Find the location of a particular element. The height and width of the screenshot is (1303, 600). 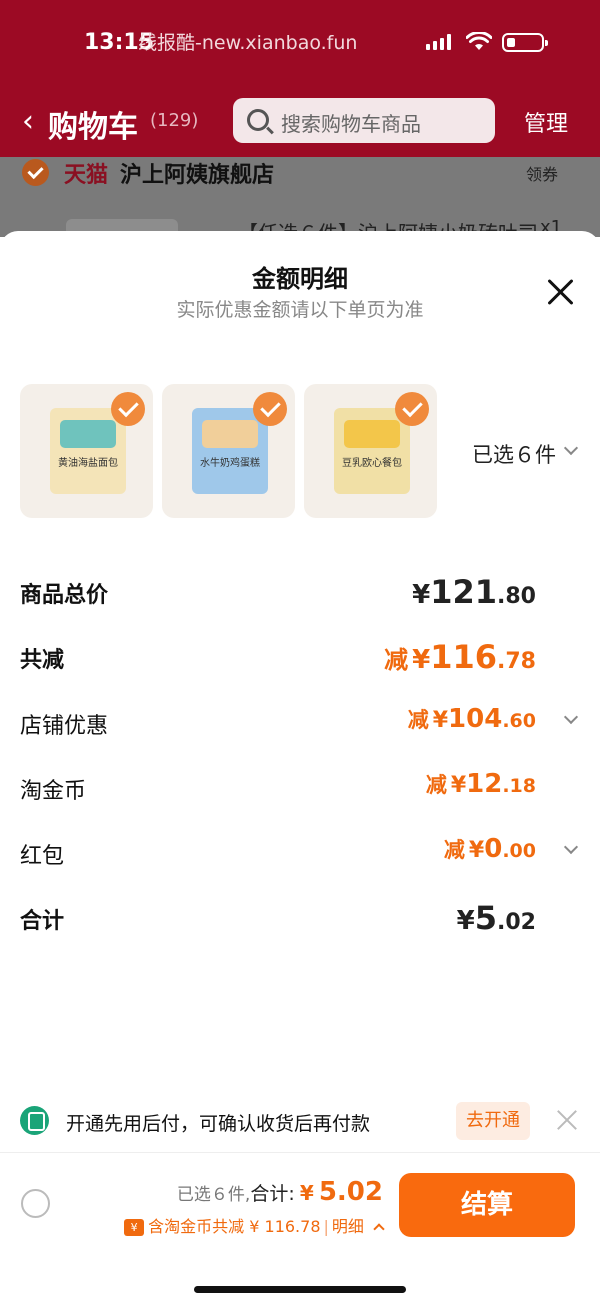

discount-summary: ¥ 含淘金币共减 ¥ 116.78 | 明细 is located at coordinates (254, 1225).